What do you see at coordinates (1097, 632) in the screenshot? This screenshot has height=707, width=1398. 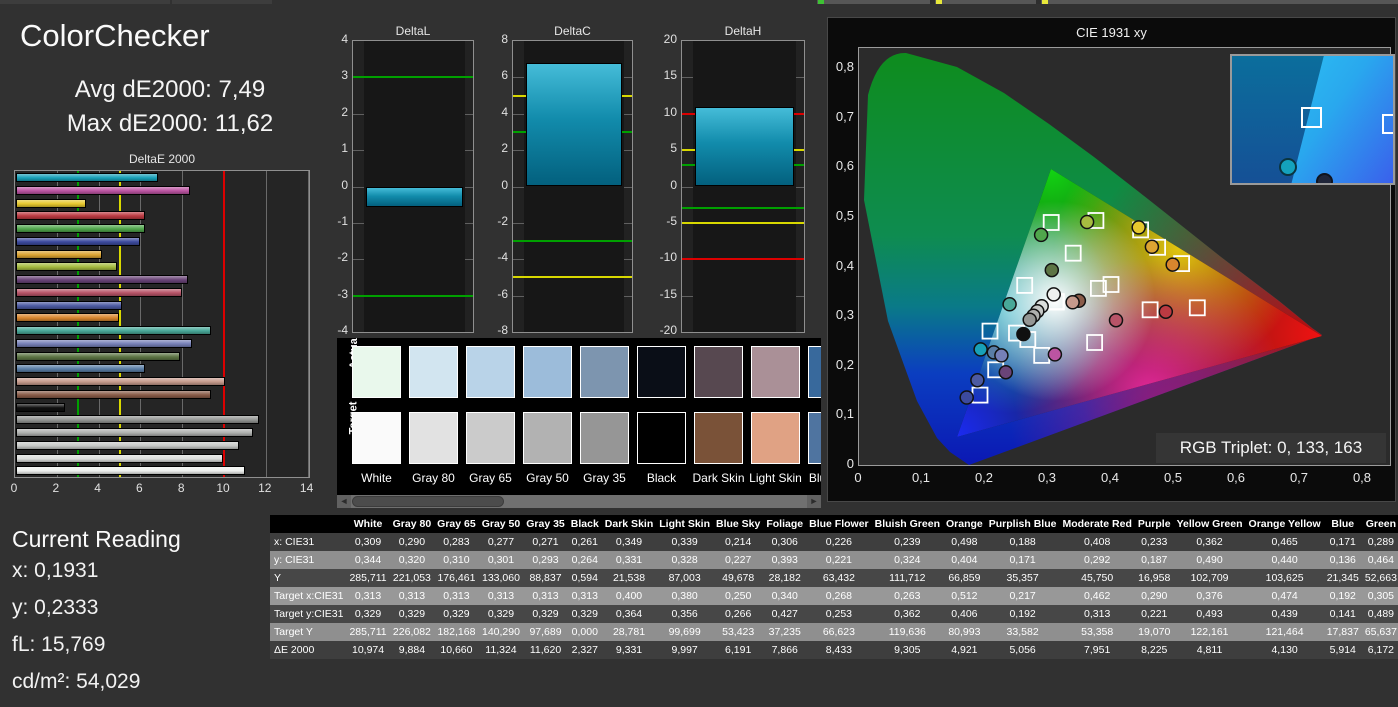 I see `table-cell: 53,358` at bounding box center [1097, 632].